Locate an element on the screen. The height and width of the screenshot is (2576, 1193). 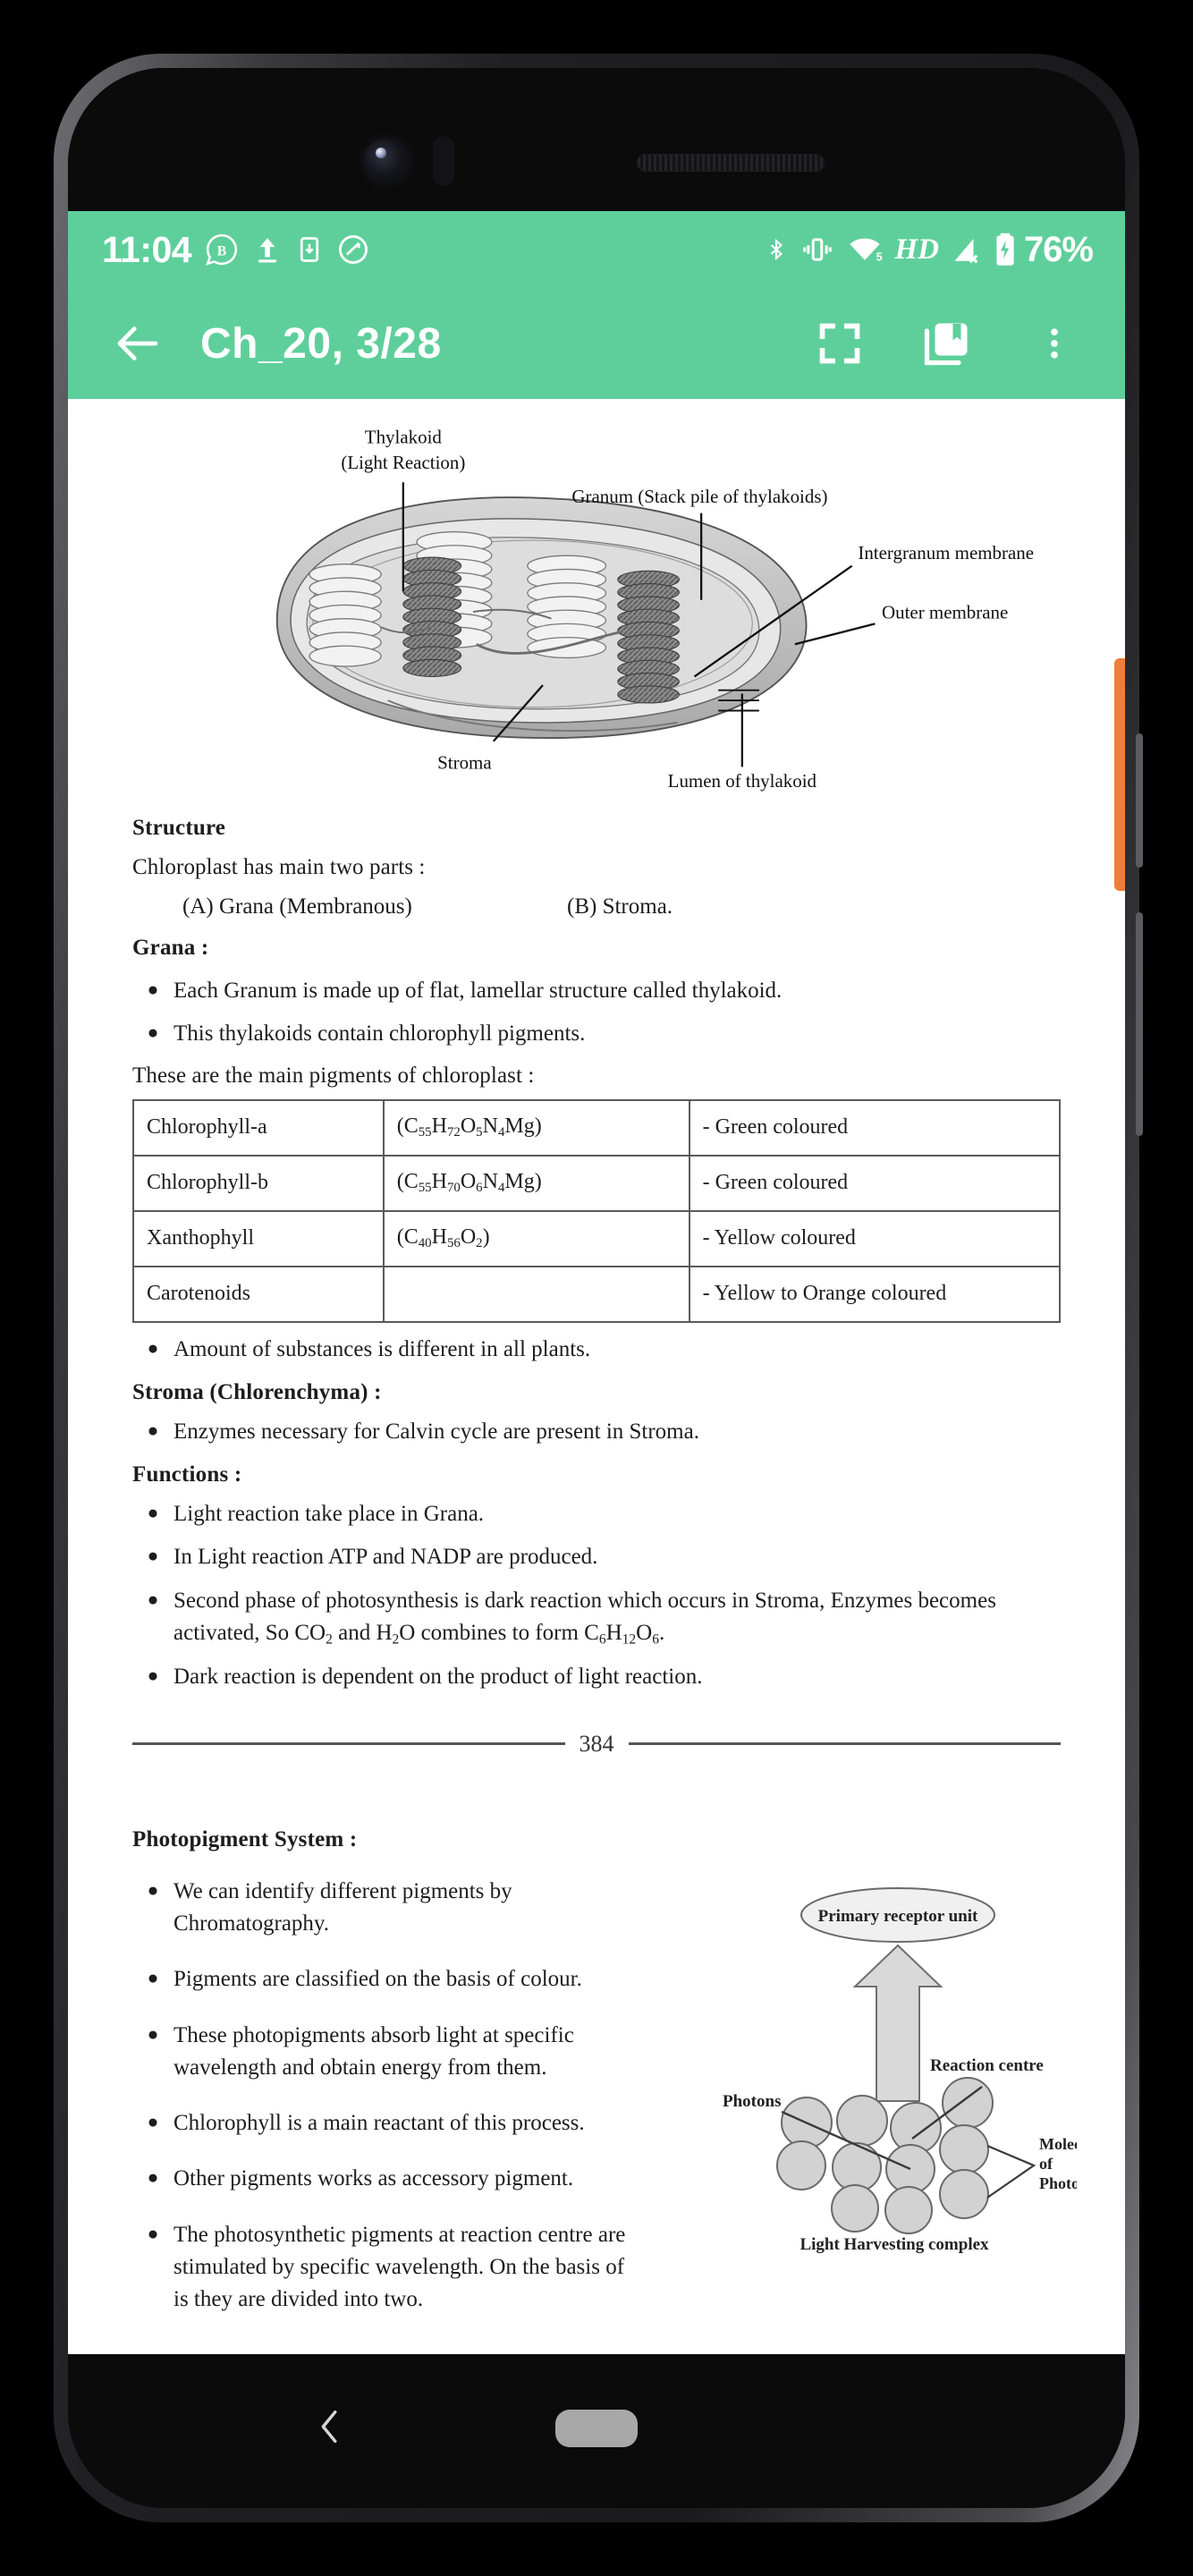
do-not-disturb-icon is located at coordinates (353, 249).